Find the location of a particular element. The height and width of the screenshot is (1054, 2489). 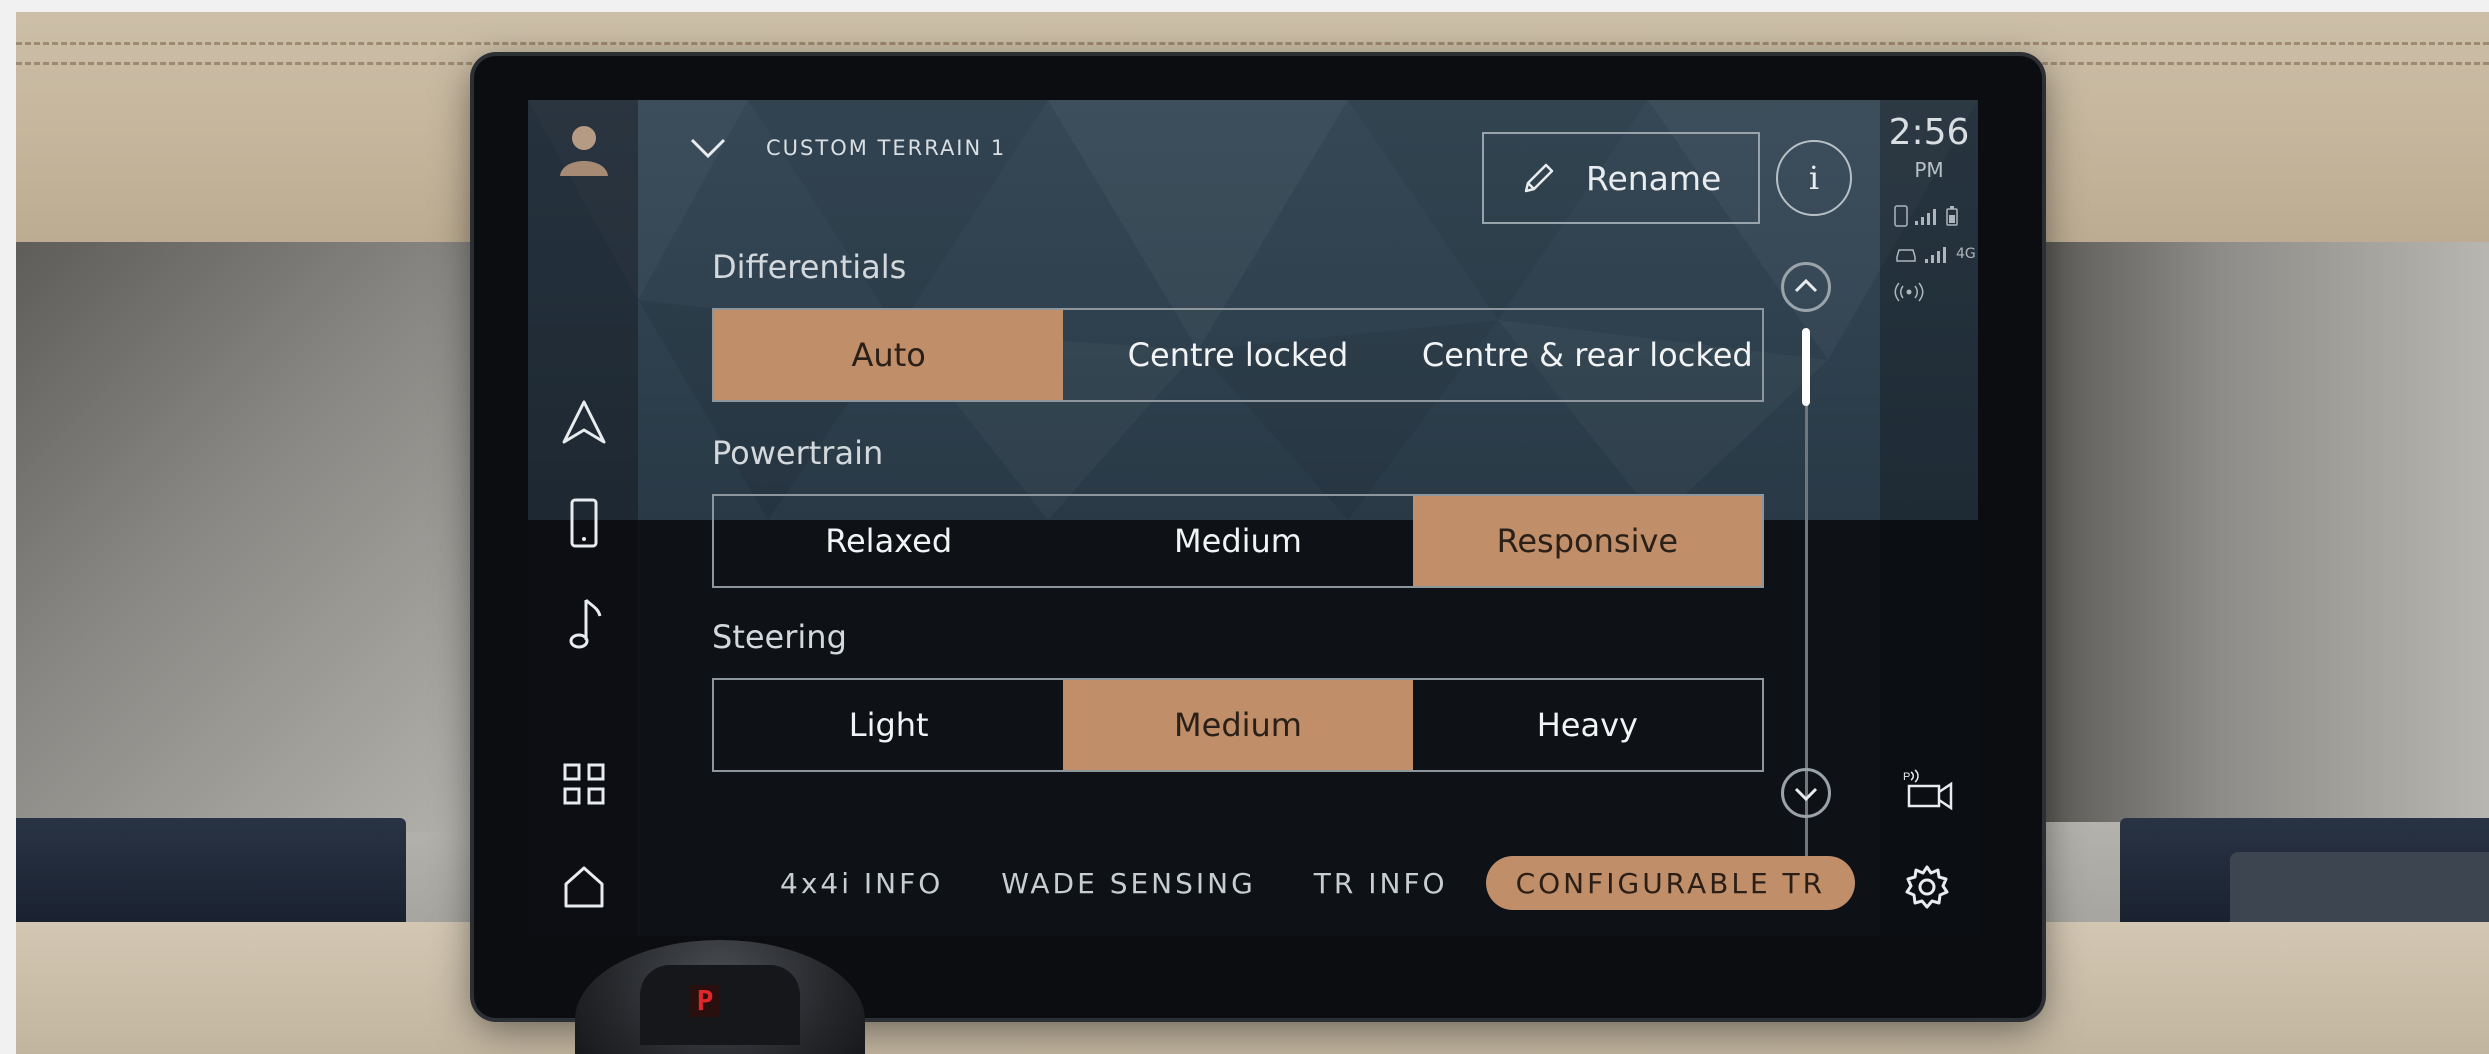

gear-selector-face is located at coordinates (720, 1005).